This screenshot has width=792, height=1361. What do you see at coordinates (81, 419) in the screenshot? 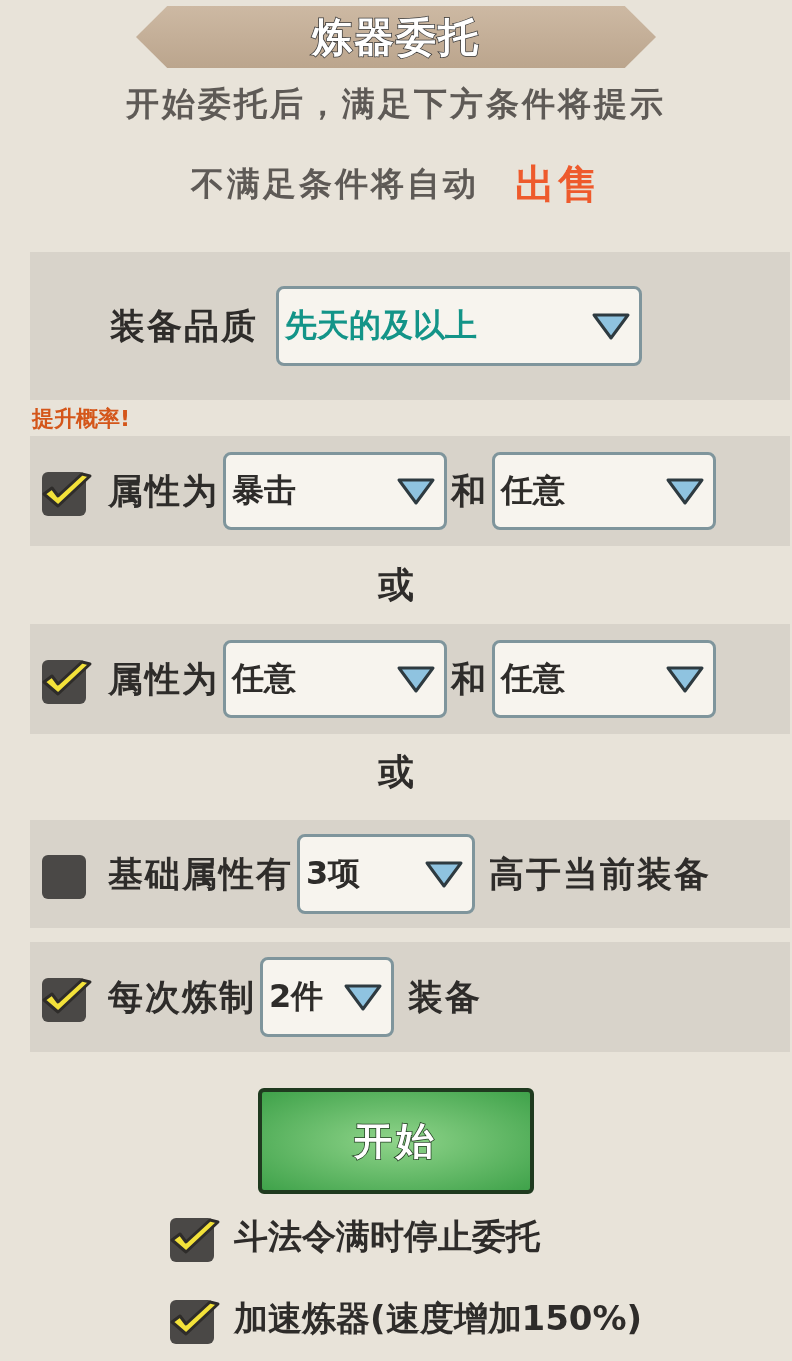
I see `badge-text: 提升概率!` at bounding box center [81, 419].